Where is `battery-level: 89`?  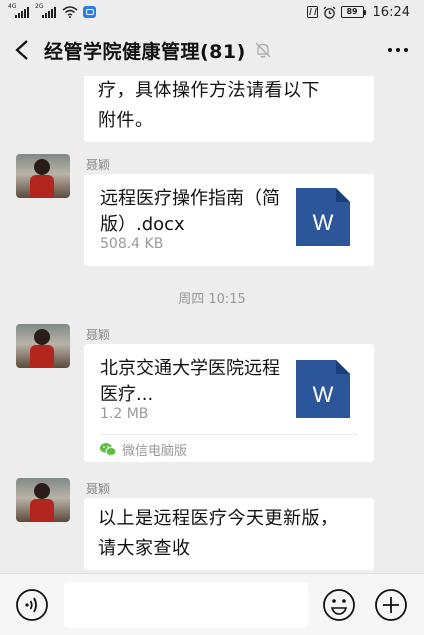 battery-level: 89 is located at coordinates (352, 12).